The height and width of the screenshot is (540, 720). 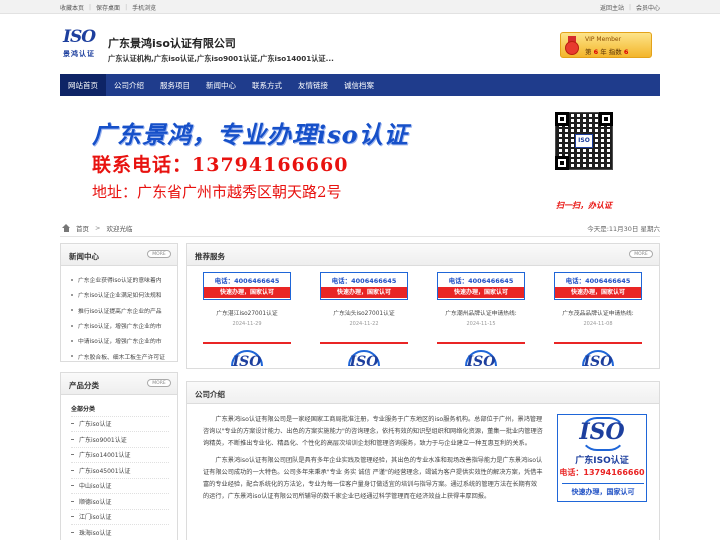 I want to click on service-name: 广东潮州品牌认证申请热线:, so click(x=481, y=312).